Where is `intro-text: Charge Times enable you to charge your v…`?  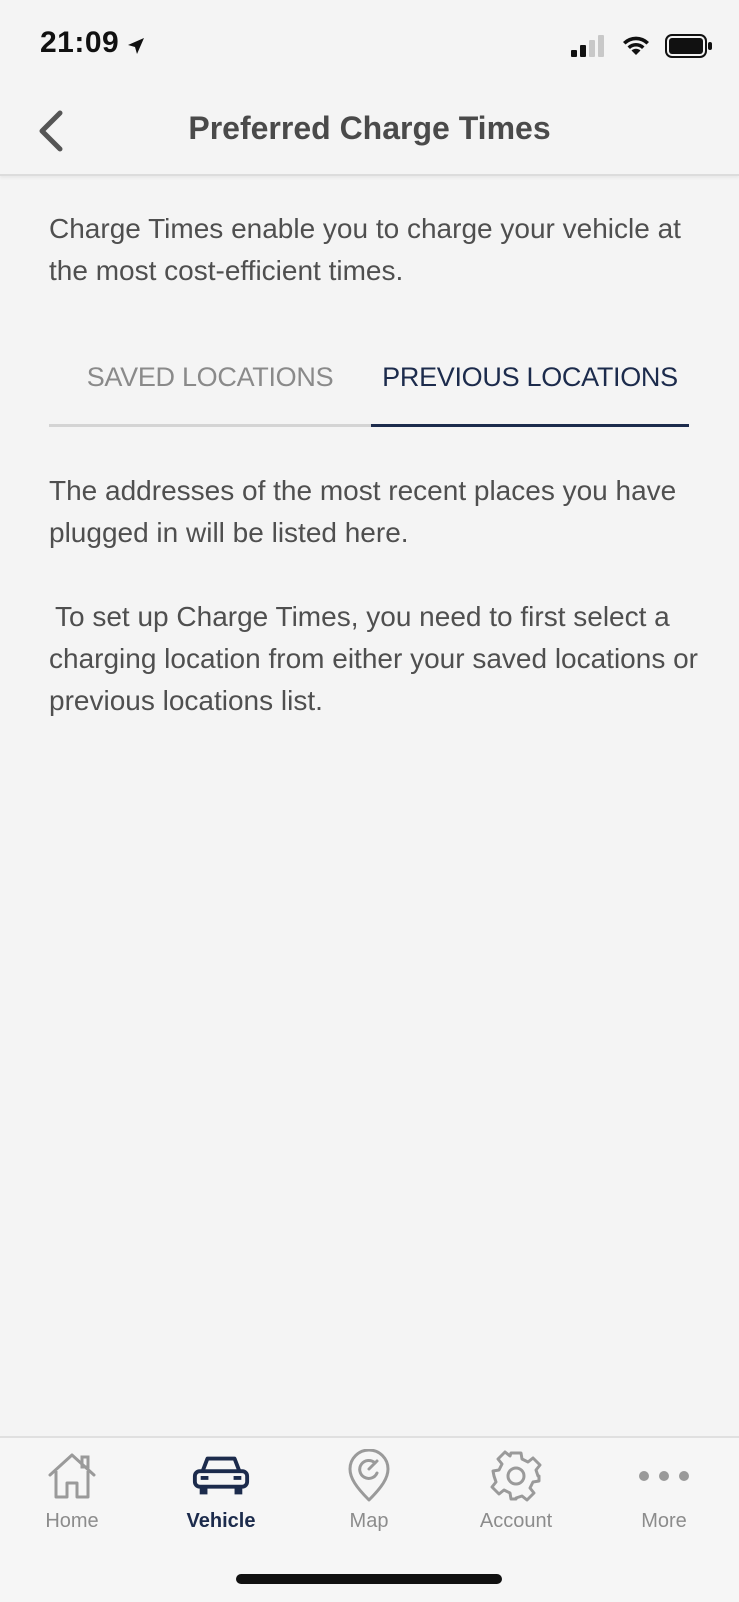
intro-text: Charge Times enable you to charge your v… is located at coordinates (365, 249).